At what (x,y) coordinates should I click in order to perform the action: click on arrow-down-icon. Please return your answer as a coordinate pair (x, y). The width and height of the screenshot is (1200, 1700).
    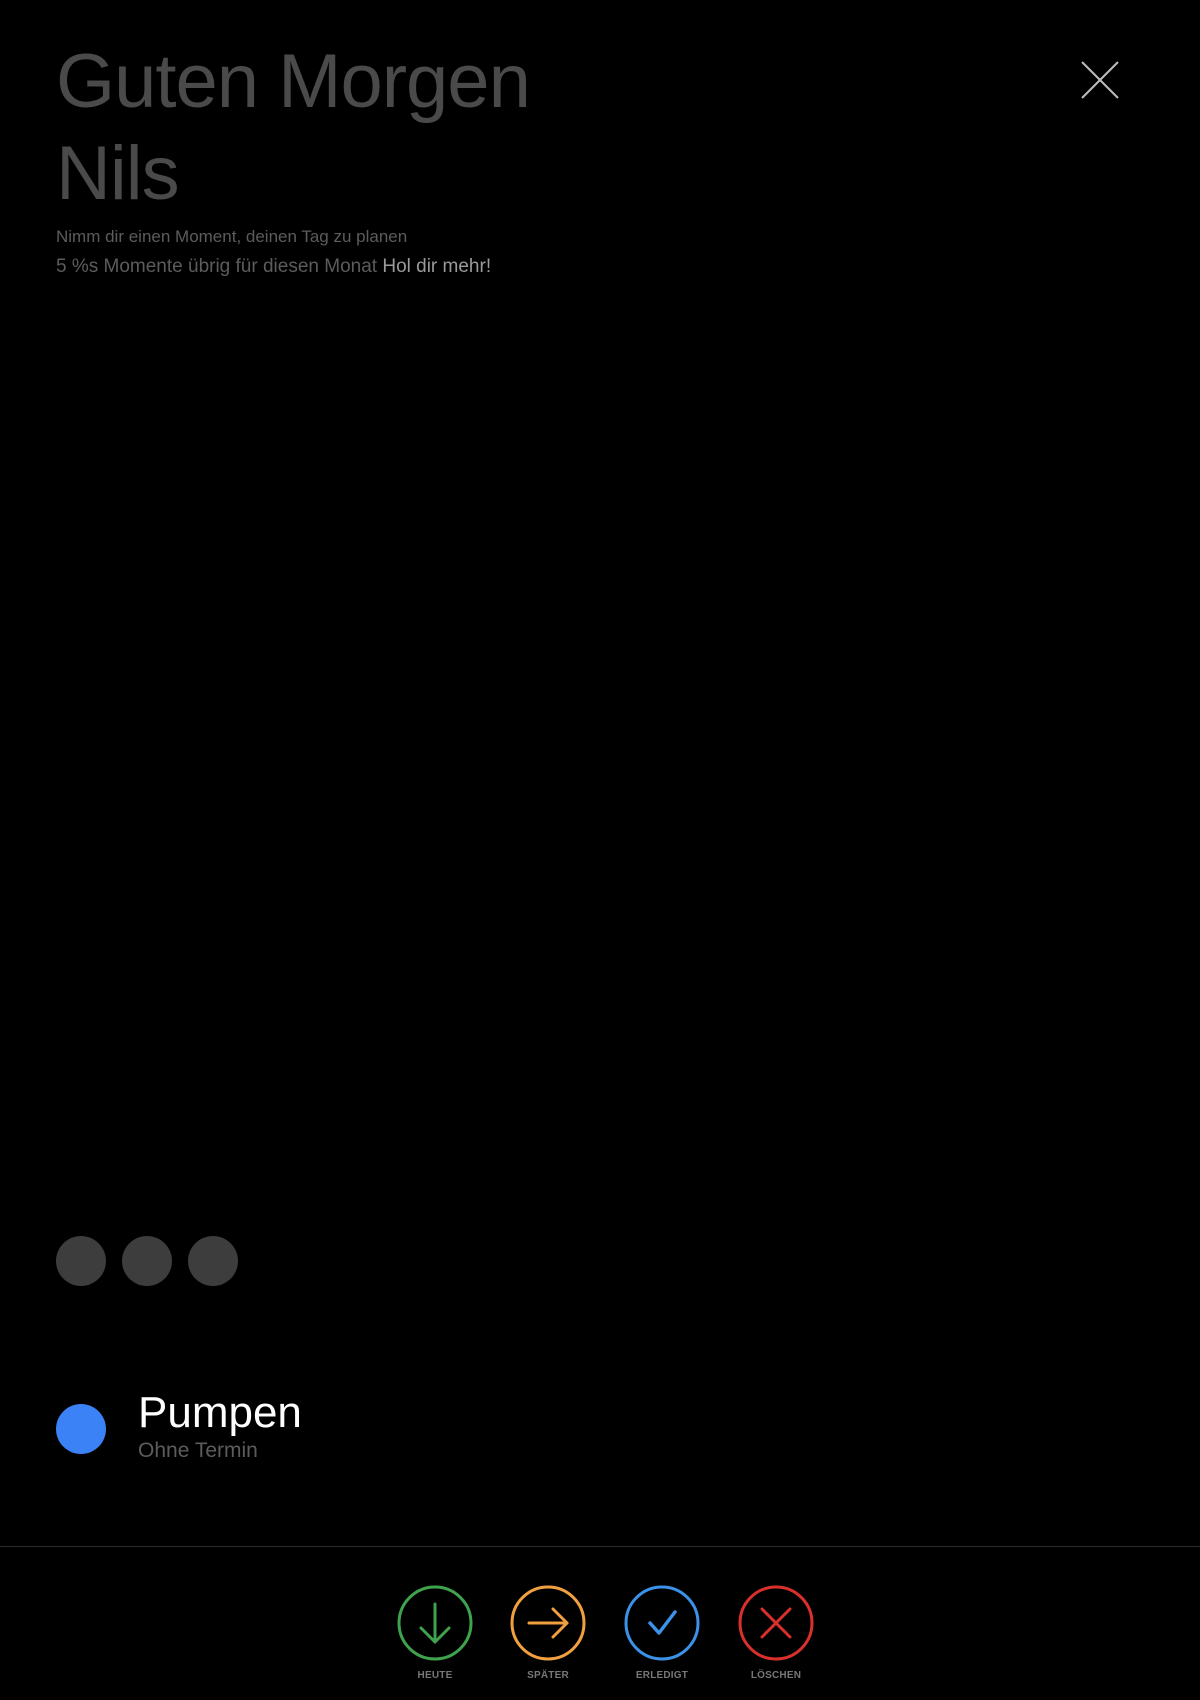
    Looking at the image, I should click on (435, 1623).